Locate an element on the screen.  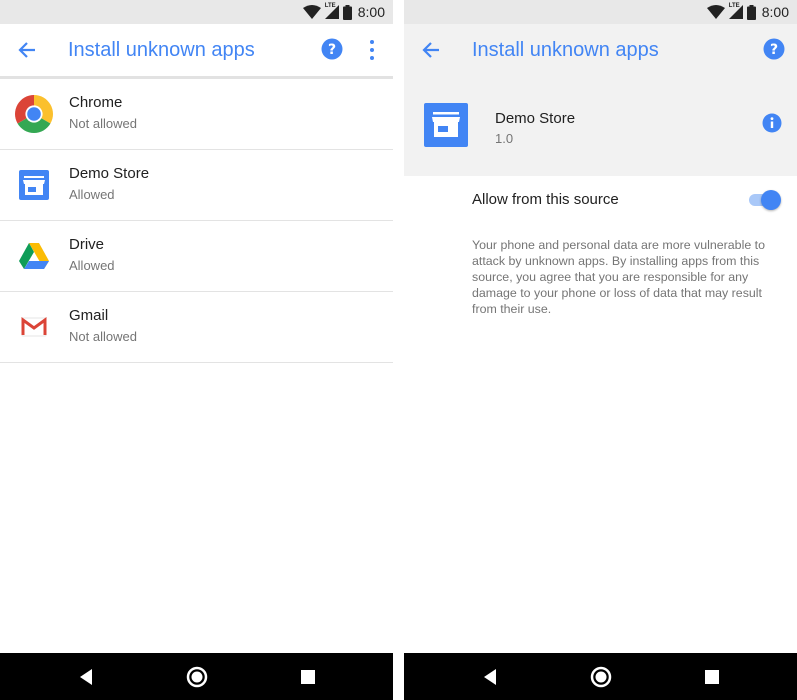
toggle-label: Allow from this source is located at coordinates (545, 199).